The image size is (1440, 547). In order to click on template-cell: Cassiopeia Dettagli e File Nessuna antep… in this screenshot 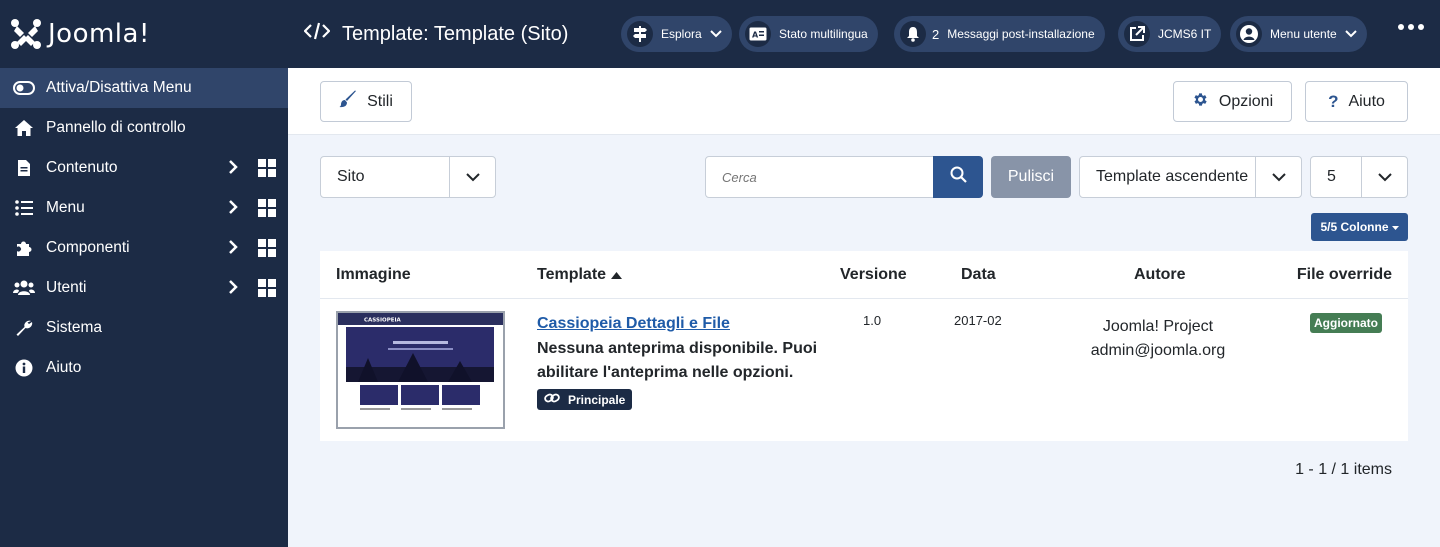, I will do `click(682, 362)`.